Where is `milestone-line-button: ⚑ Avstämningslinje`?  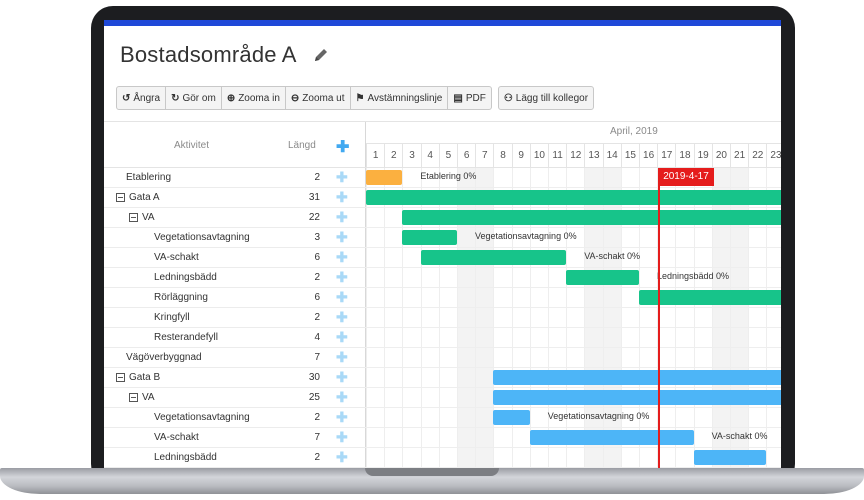
milestone-line-button: ⚑ Avstämningslinje is located at coordinates (399, 98).